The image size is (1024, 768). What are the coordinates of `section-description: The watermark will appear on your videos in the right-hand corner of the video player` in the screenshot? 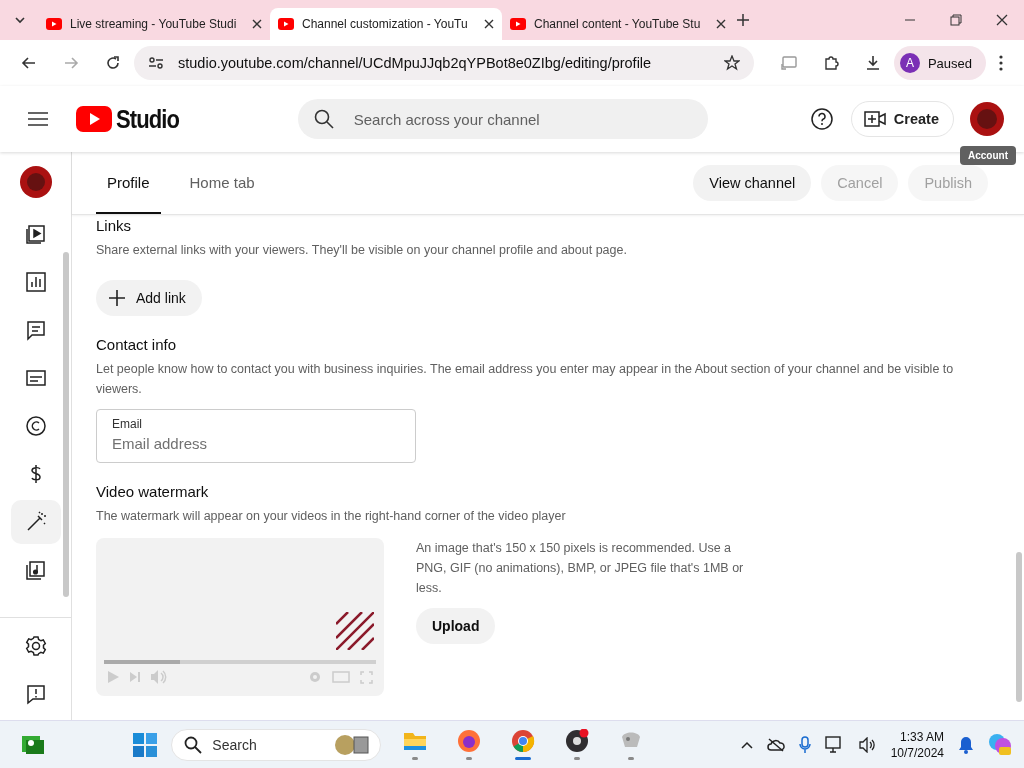 It's located at (331, 516).